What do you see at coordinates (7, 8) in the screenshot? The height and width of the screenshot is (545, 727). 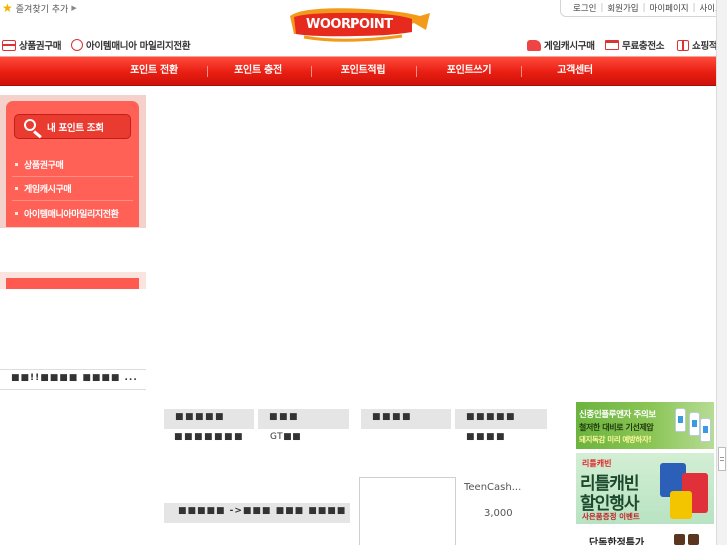 I see `star-icon: ★` at bounding box center [7, 8].